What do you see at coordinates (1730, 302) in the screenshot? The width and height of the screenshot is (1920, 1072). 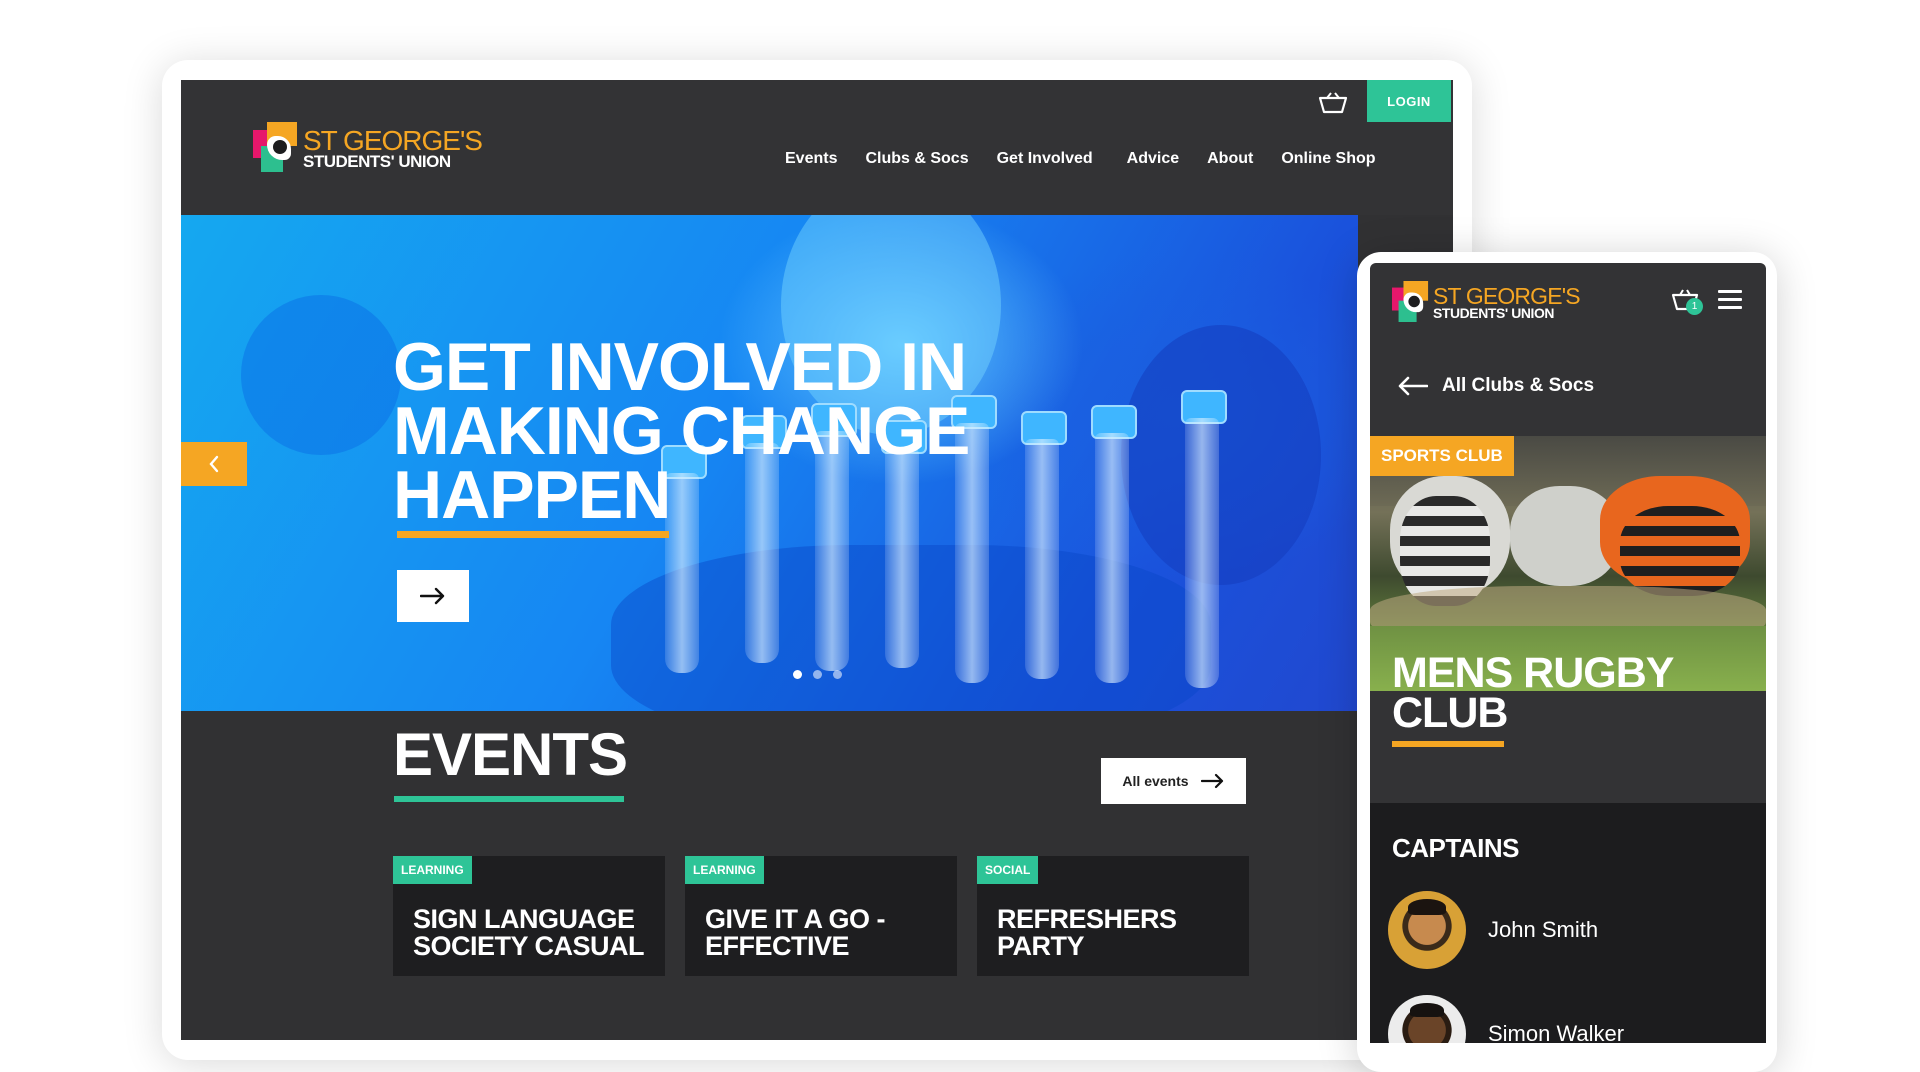 I see `menu-icon` at bounding box center [1730, 302].